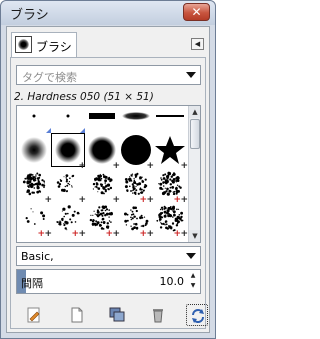 The height and width of the screenshot is (339, 320). I want to click on duplicate-icon, so click(117, 314).